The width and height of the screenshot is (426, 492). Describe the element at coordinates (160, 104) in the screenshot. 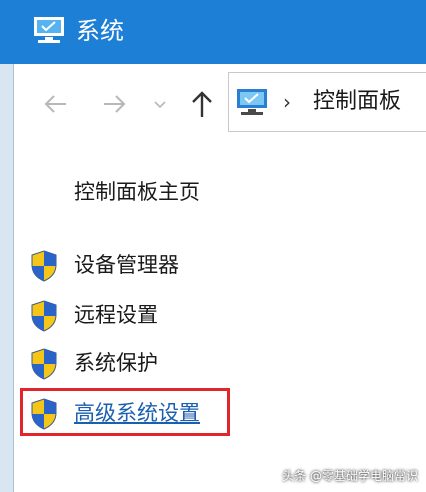

I see `chevron-down-icon` at that location.